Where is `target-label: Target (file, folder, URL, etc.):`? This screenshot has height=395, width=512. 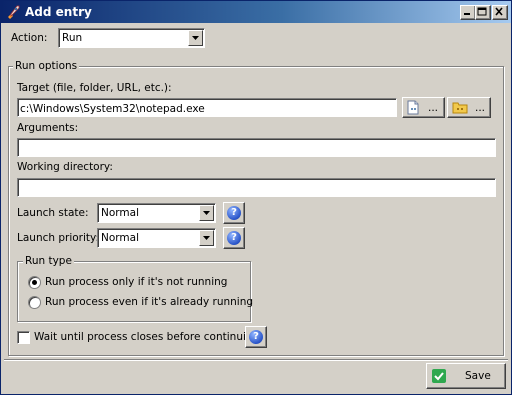
target-label: Target (file, folder, URL, etc.): is located at coordinates (94, 88).